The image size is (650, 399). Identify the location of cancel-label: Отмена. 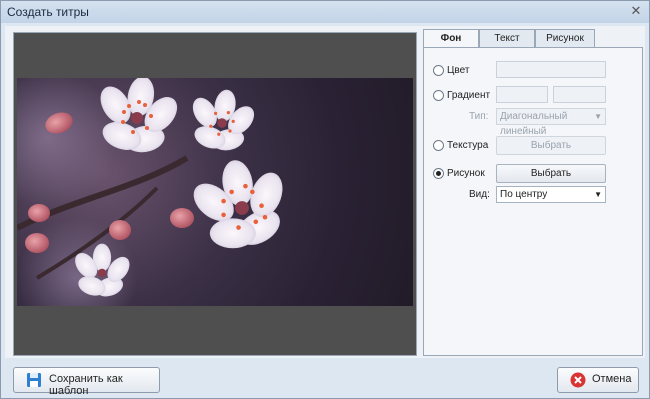
(612, 379).